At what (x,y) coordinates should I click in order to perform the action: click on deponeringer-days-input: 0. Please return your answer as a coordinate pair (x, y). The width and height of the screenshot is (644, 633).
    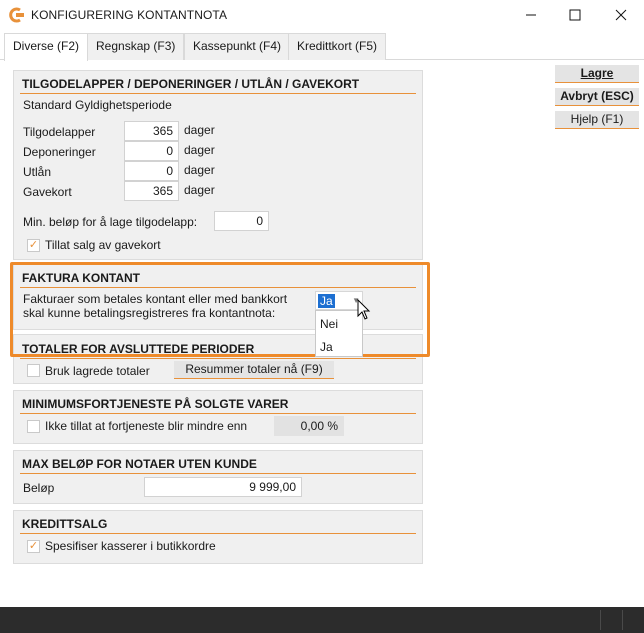
    Looking at the image, I should click on (151, 151).